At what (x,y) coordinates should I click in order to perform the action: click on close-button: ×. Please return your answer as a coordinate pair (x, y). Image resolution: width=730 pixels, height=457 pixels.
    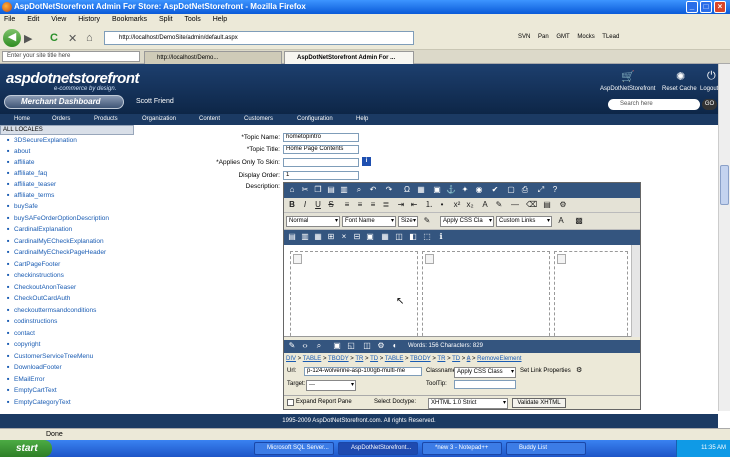
    Looking at the image, I should click on (720, 7).